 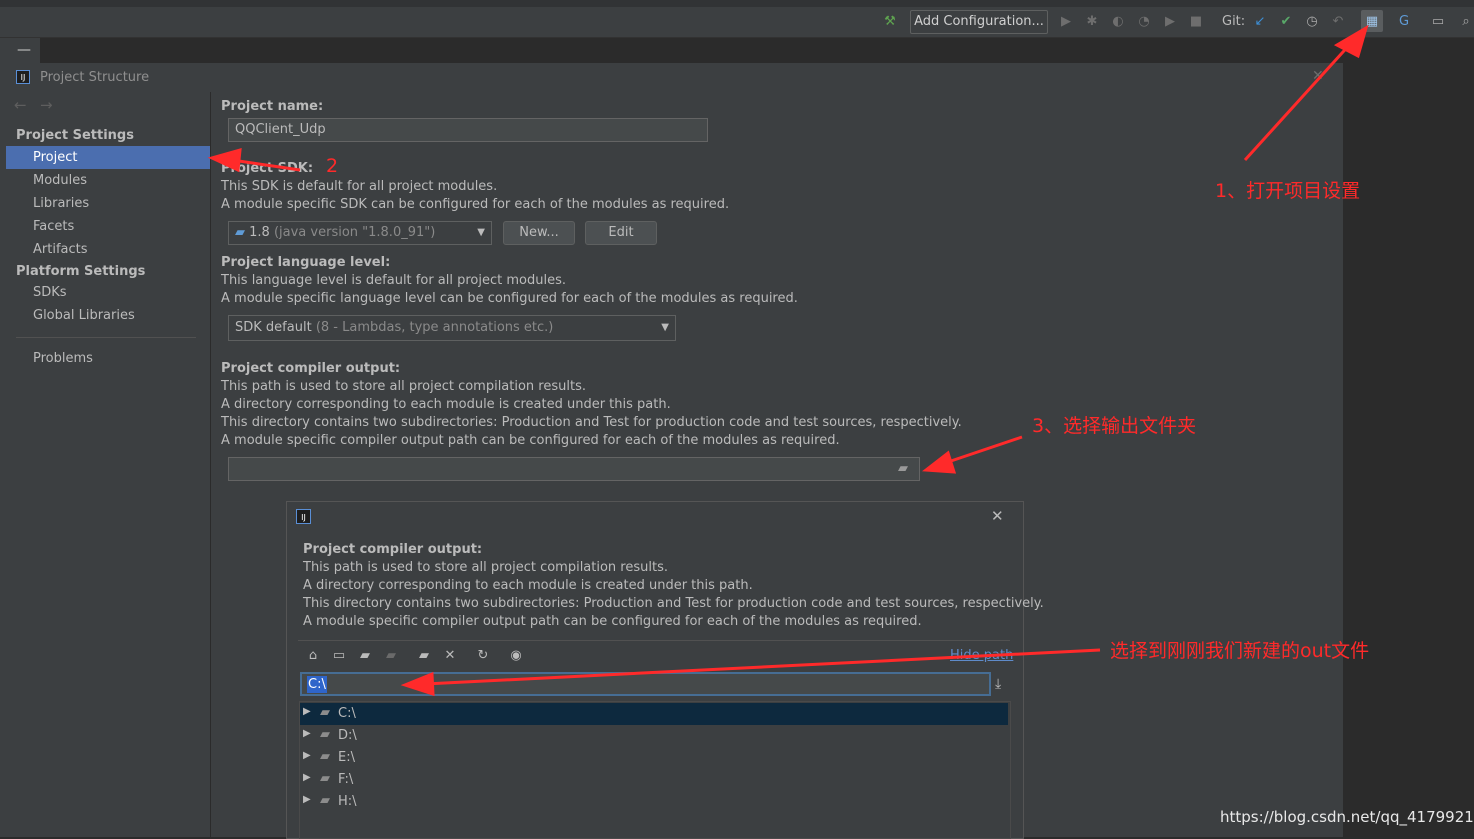 What do you see at coordinates (1347, 817) in the screenshot?
I see `watermark: https://blog.csdn.net/qq_41799219` at bounding box center [1347, 817].